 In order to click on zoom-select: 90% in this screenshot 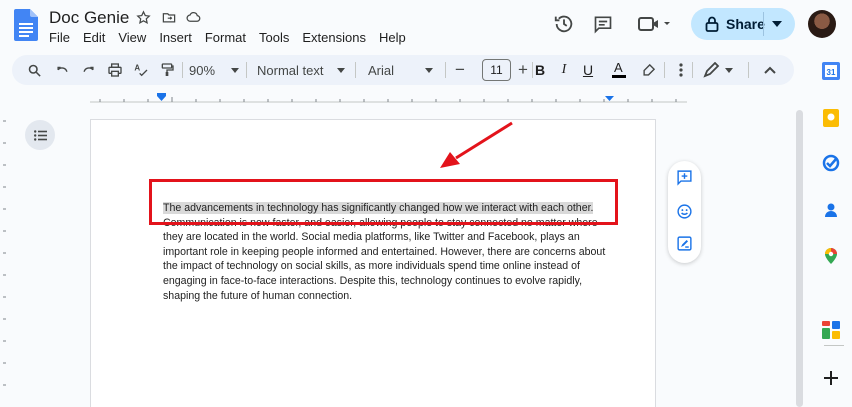, I will do `click(214, 70)`.